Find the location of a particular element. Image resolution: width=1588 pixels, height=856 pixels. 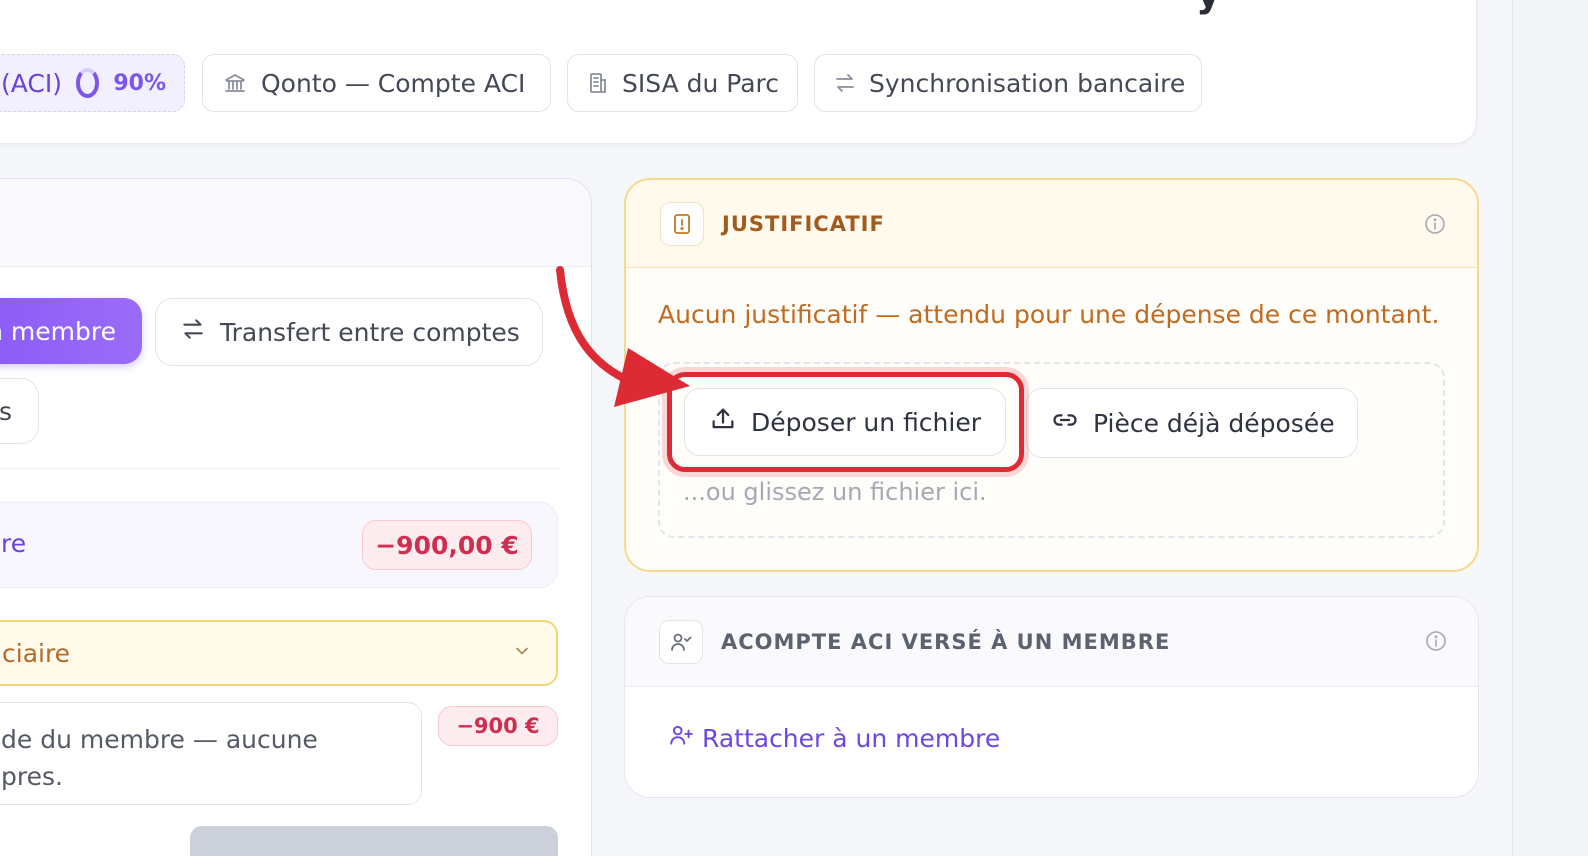

chip-sync-label: Synchronisation bancaire is located at coordinates (1027, 83).